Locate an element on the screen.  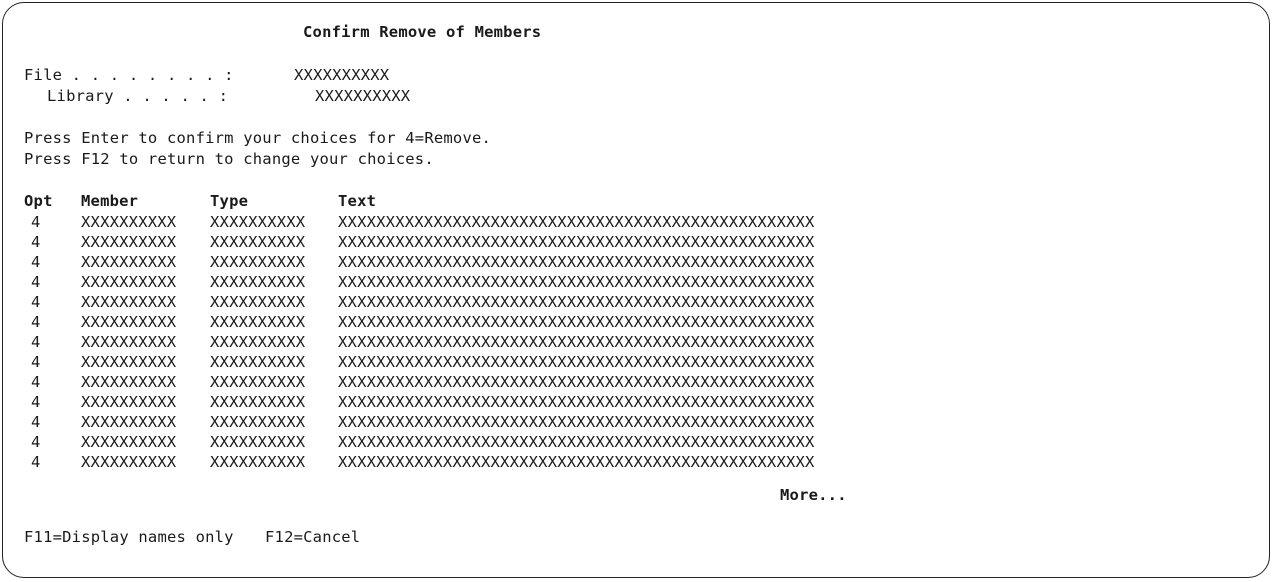
column-header-text: Text is located at coordinates (357, 201).